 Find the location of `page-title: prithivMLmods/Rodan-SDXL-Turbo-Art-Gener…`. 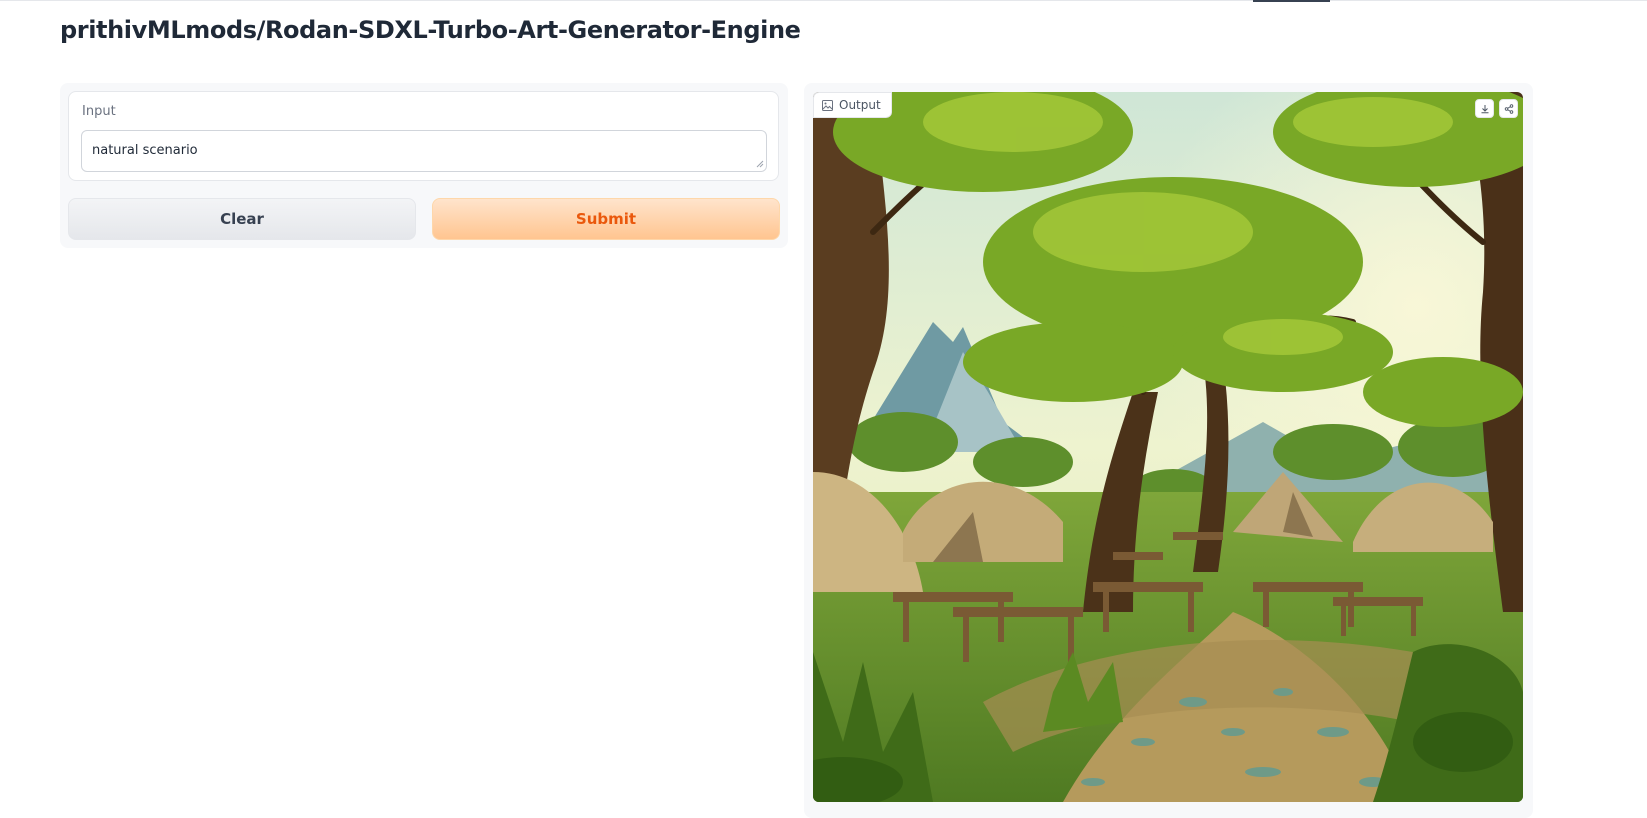

page-title: prithivMLmods/Rodan-SDXL-Turbo-Art-Gener… is located at coordinates (430, 30).